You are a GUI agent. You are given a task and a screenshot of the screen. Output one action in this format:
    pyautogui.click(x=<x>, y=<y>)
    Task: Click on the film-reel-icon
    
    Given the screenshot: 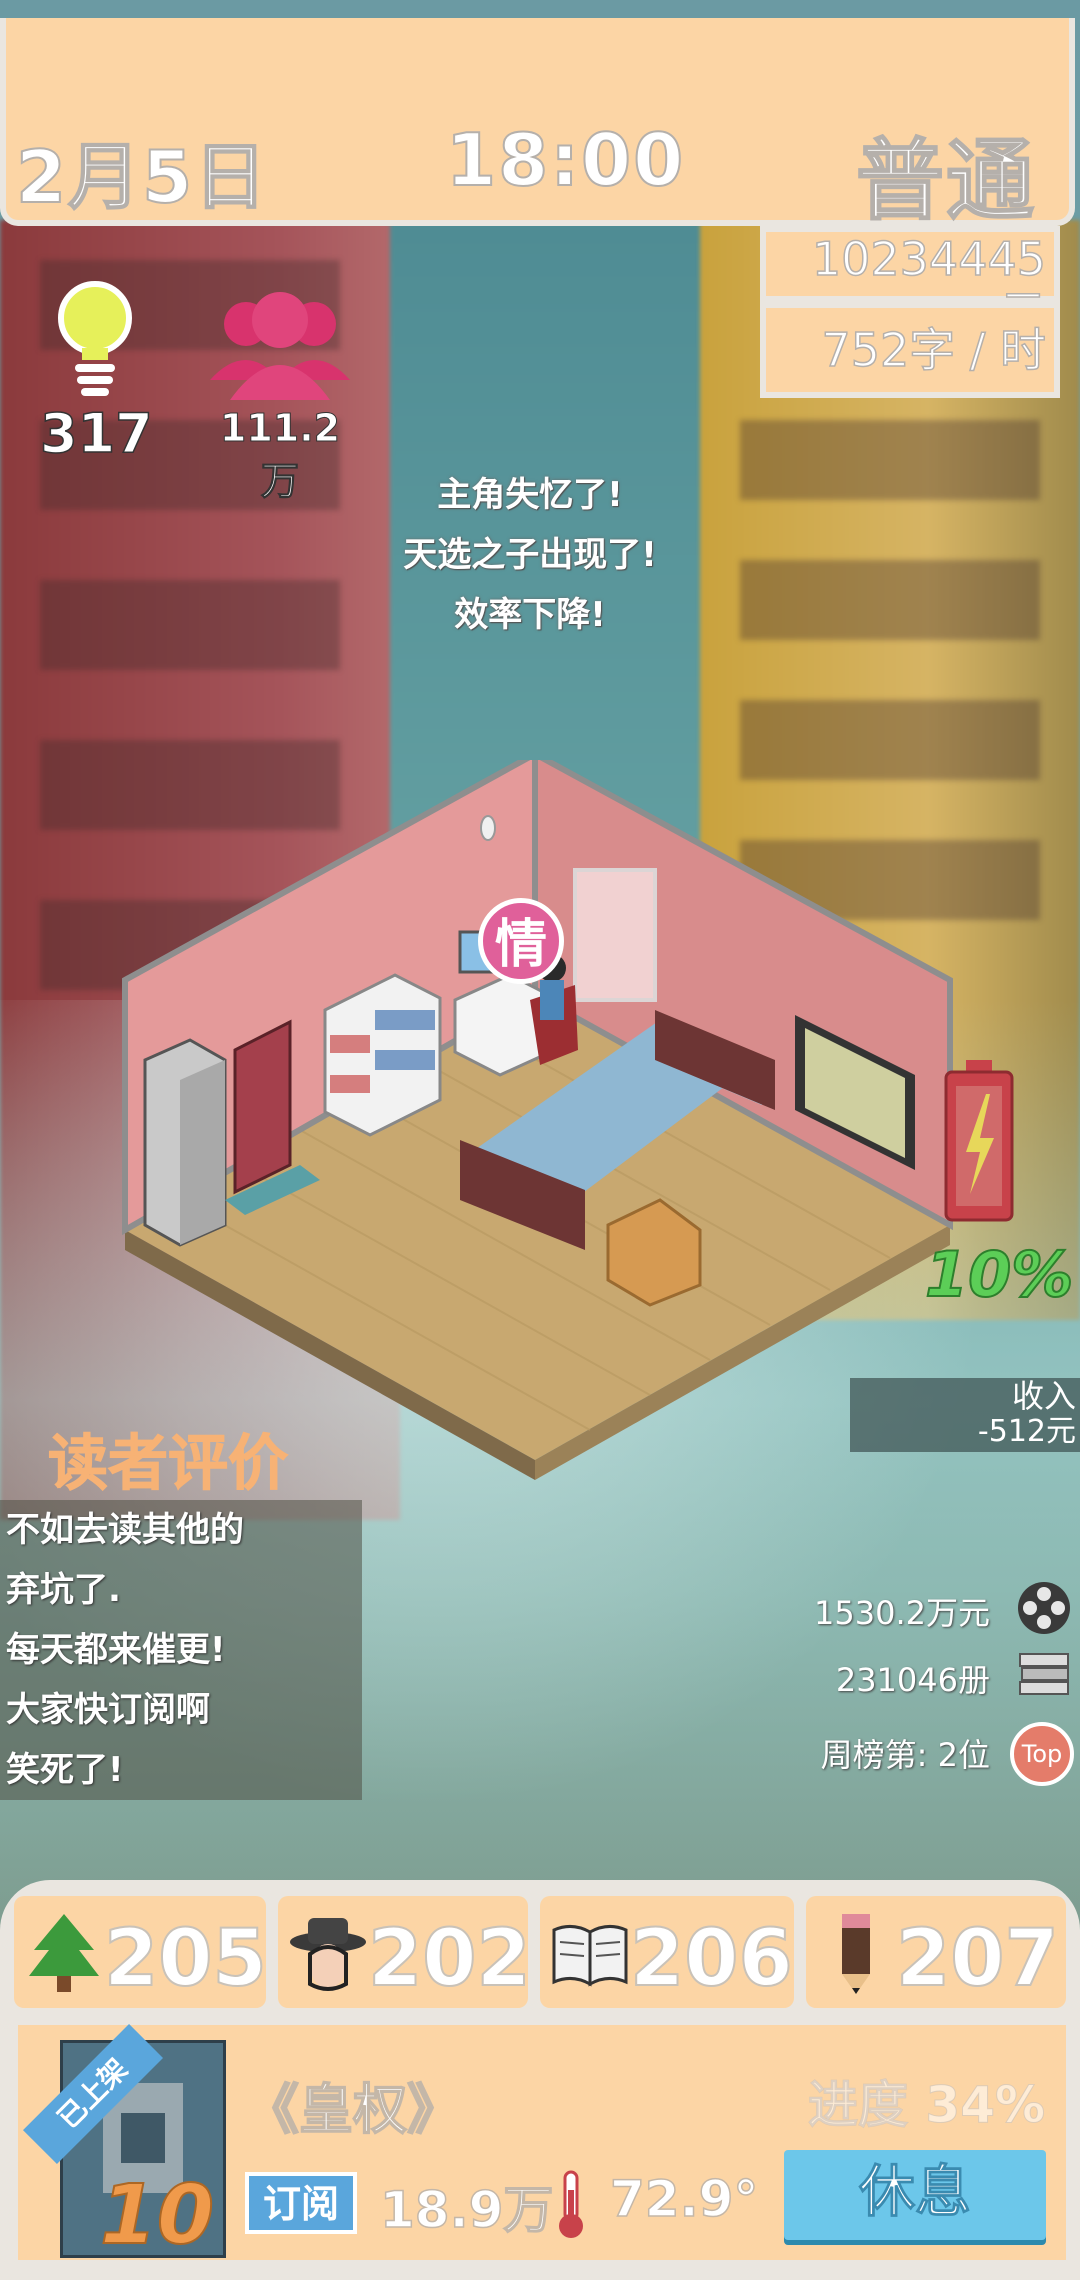 What is the action you would take?
    pyautogui.click(x=1044, y=1608)
    